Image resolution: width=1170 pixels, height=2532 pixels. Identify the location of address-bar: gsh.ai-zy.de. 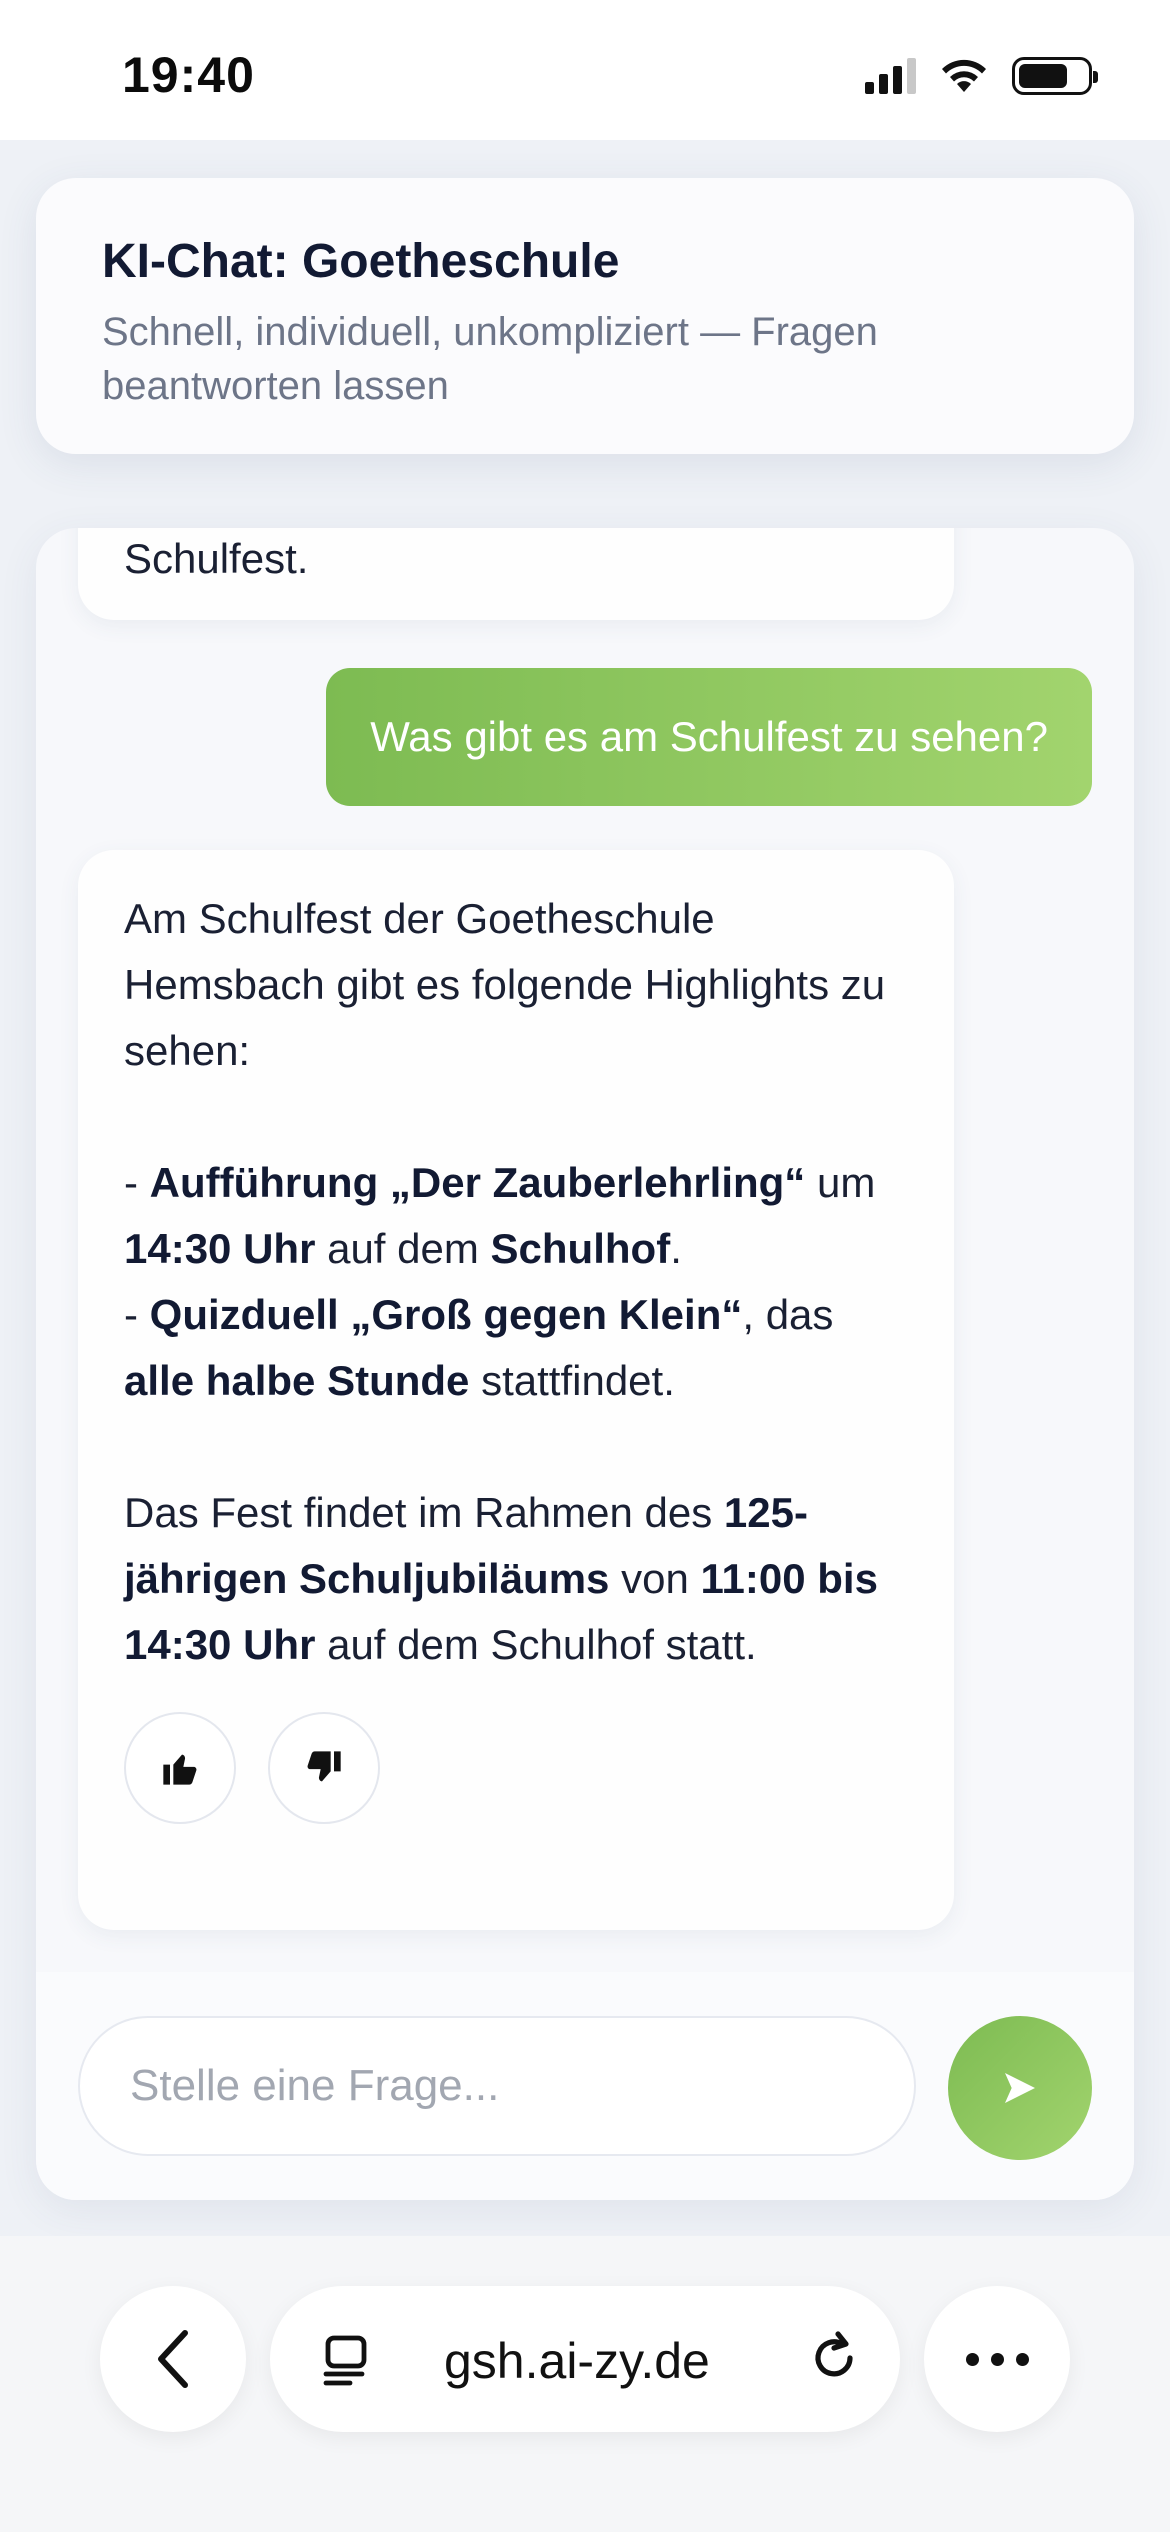
(585, 2359).